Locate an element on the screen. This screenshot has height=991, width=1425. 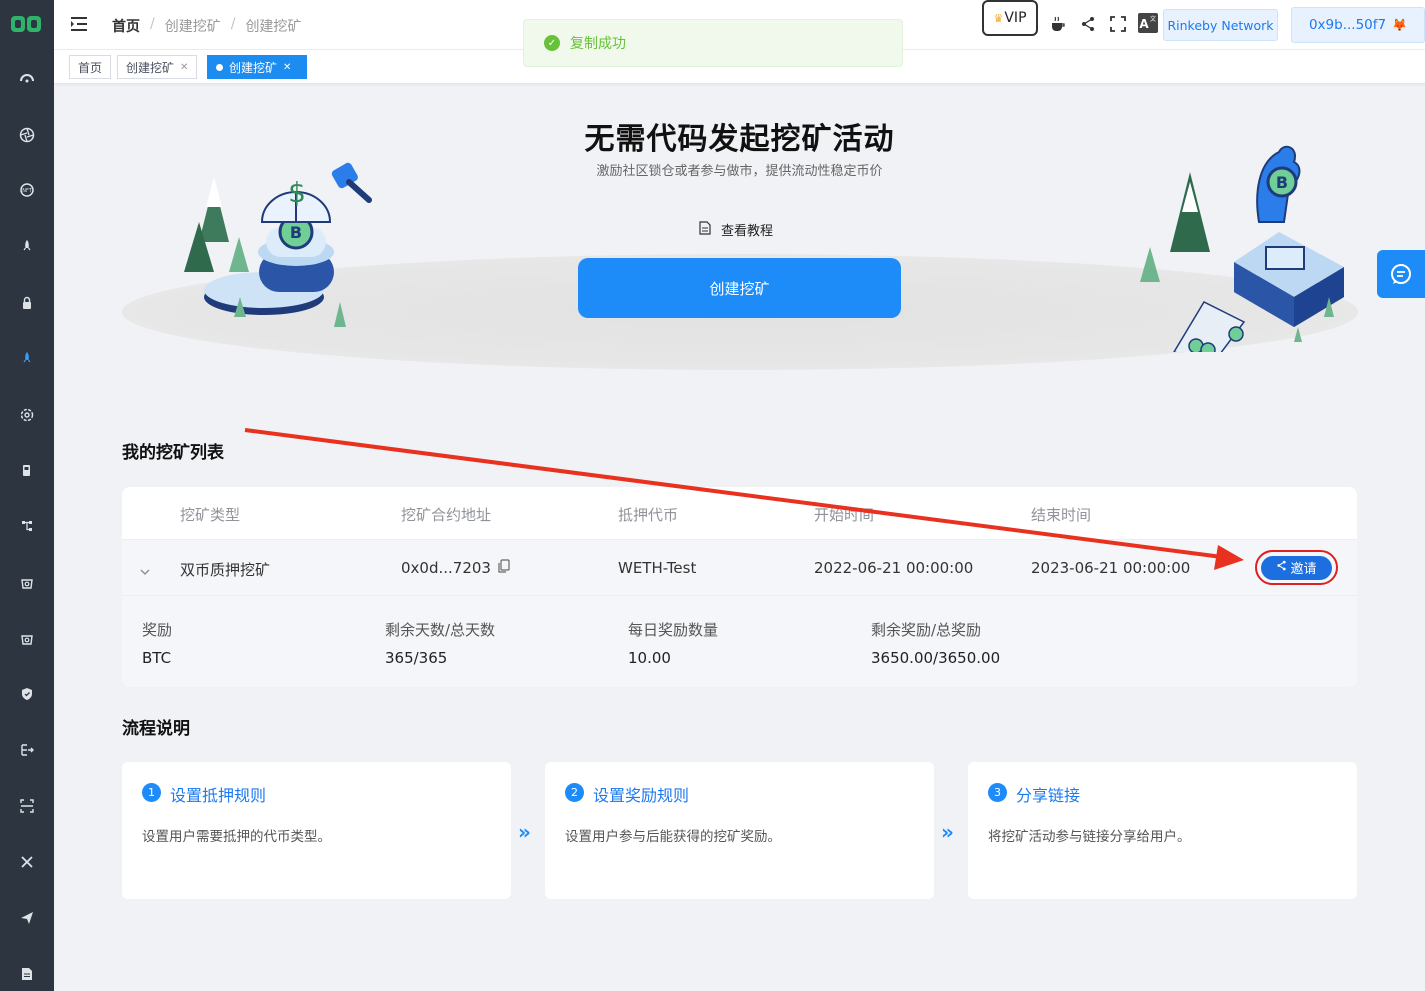
step-number: 1 is located at coordinates (151, 792).